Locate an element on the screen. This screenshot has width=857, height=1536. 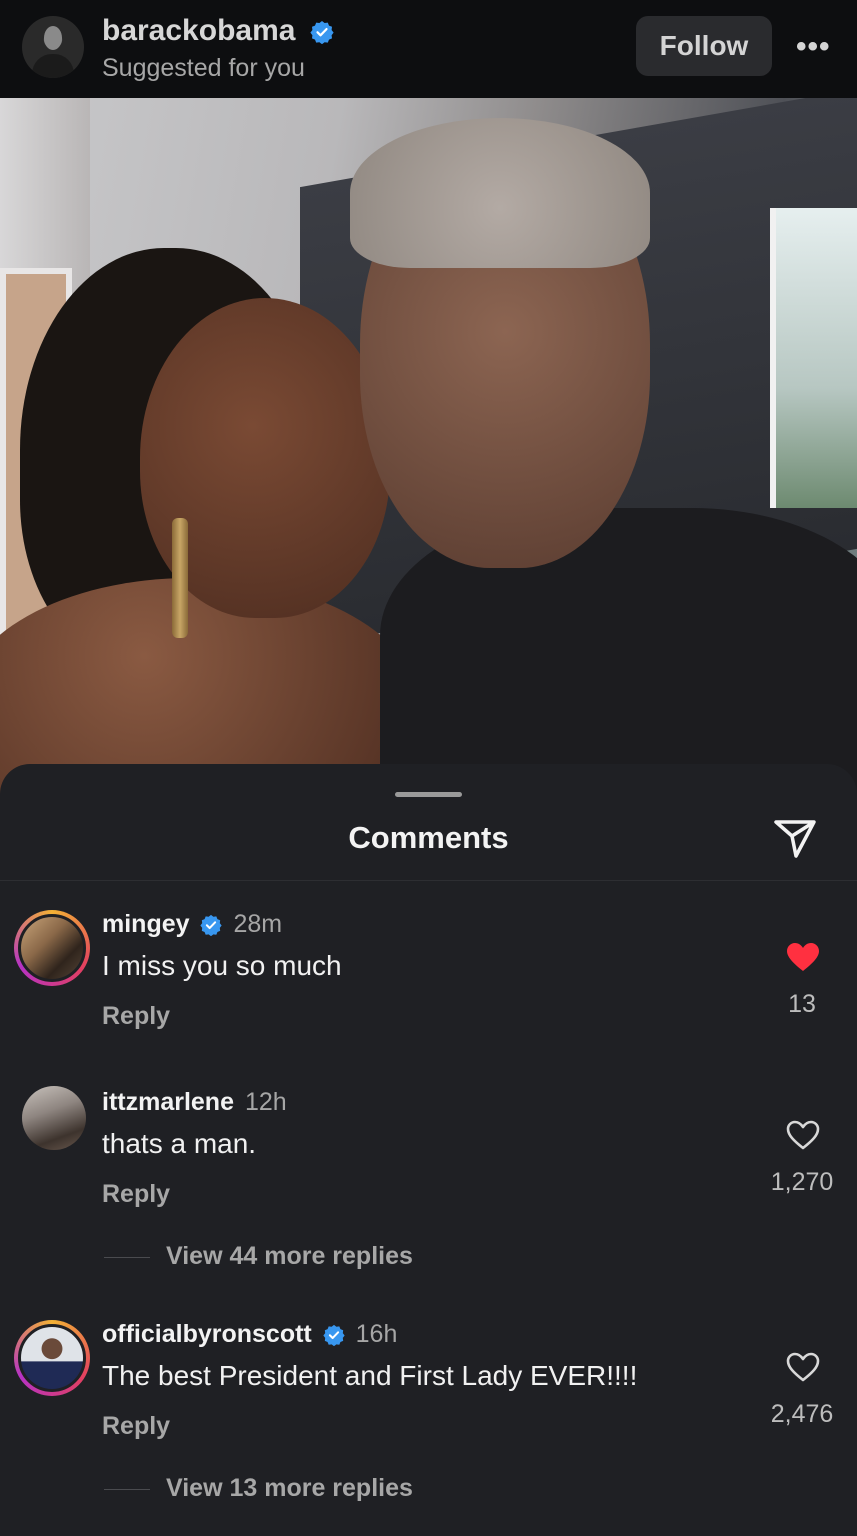
comments-title: Comments is located at coordinates (428, 837).